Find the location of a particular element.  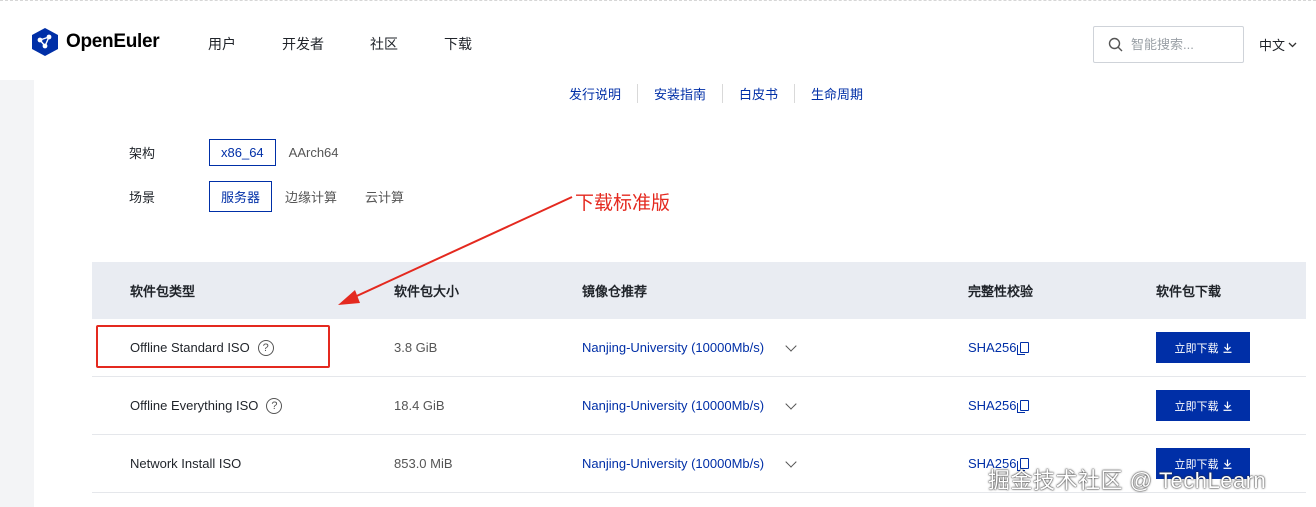

col-header-checksum: 完整性校验 is located at coordinates (1001, 291).